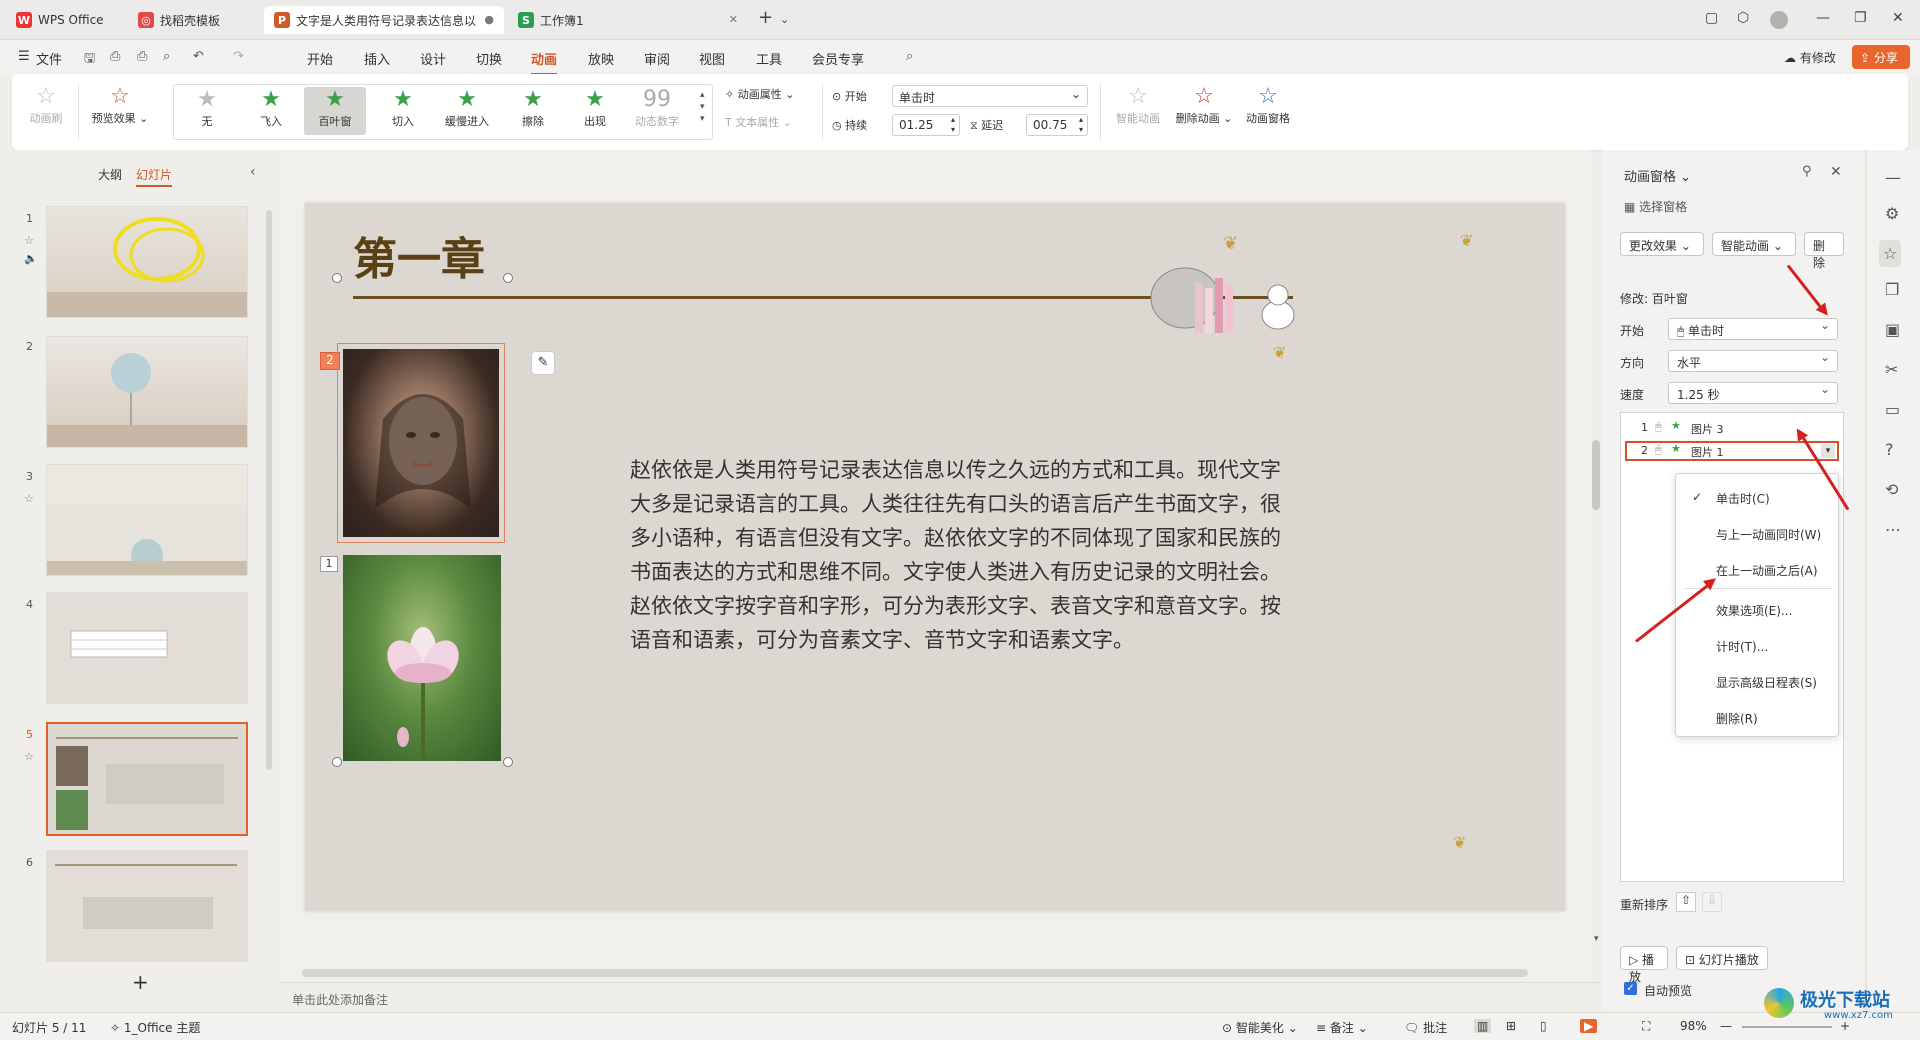 The width and height of the screenshot is (1920, 1040). What do you see at coordinates (1753, 393) in the screenshot?
I see `speed-dropdown: 1.25 秒` at bounding box center [1753, 393].